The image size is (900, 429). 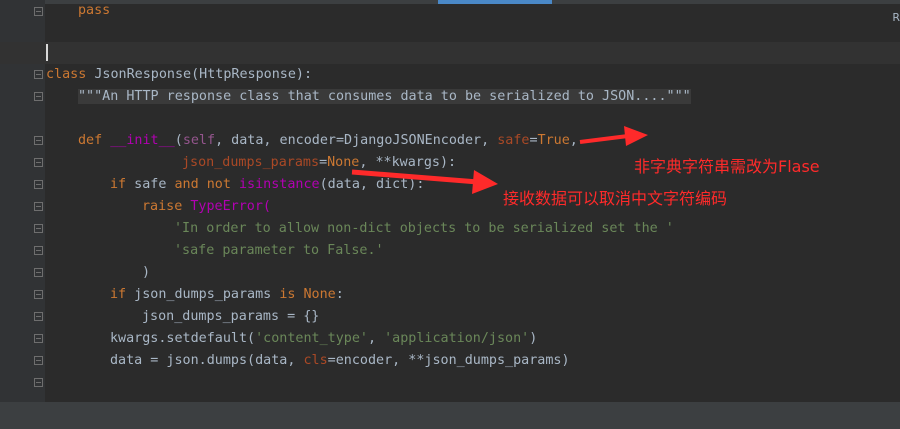 I want to click on arrow-safe-shaft, so click(x=604, y=139).